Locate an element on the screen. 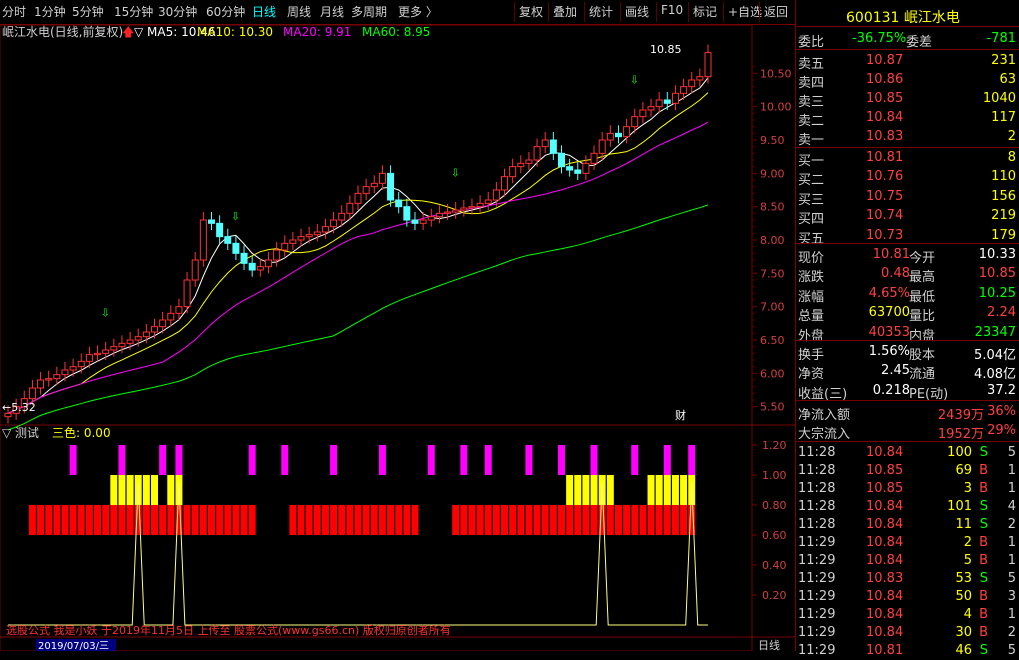 This screenshot has width=1019, height=660. period-tab-0: 分时 is located at coordinates (14, 11).